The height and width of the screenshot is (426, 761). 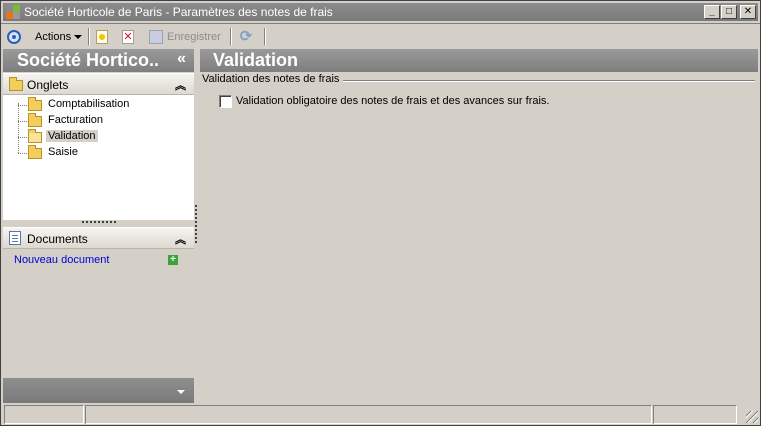 I want to click on tree-item-comptabilisation: Comptabilisation, so click(x=103, y=105).